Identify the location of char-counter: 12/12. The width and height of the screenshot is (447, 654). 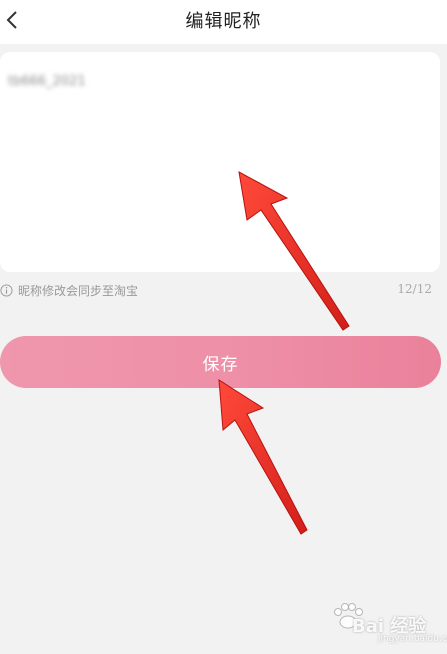
(414, 289).